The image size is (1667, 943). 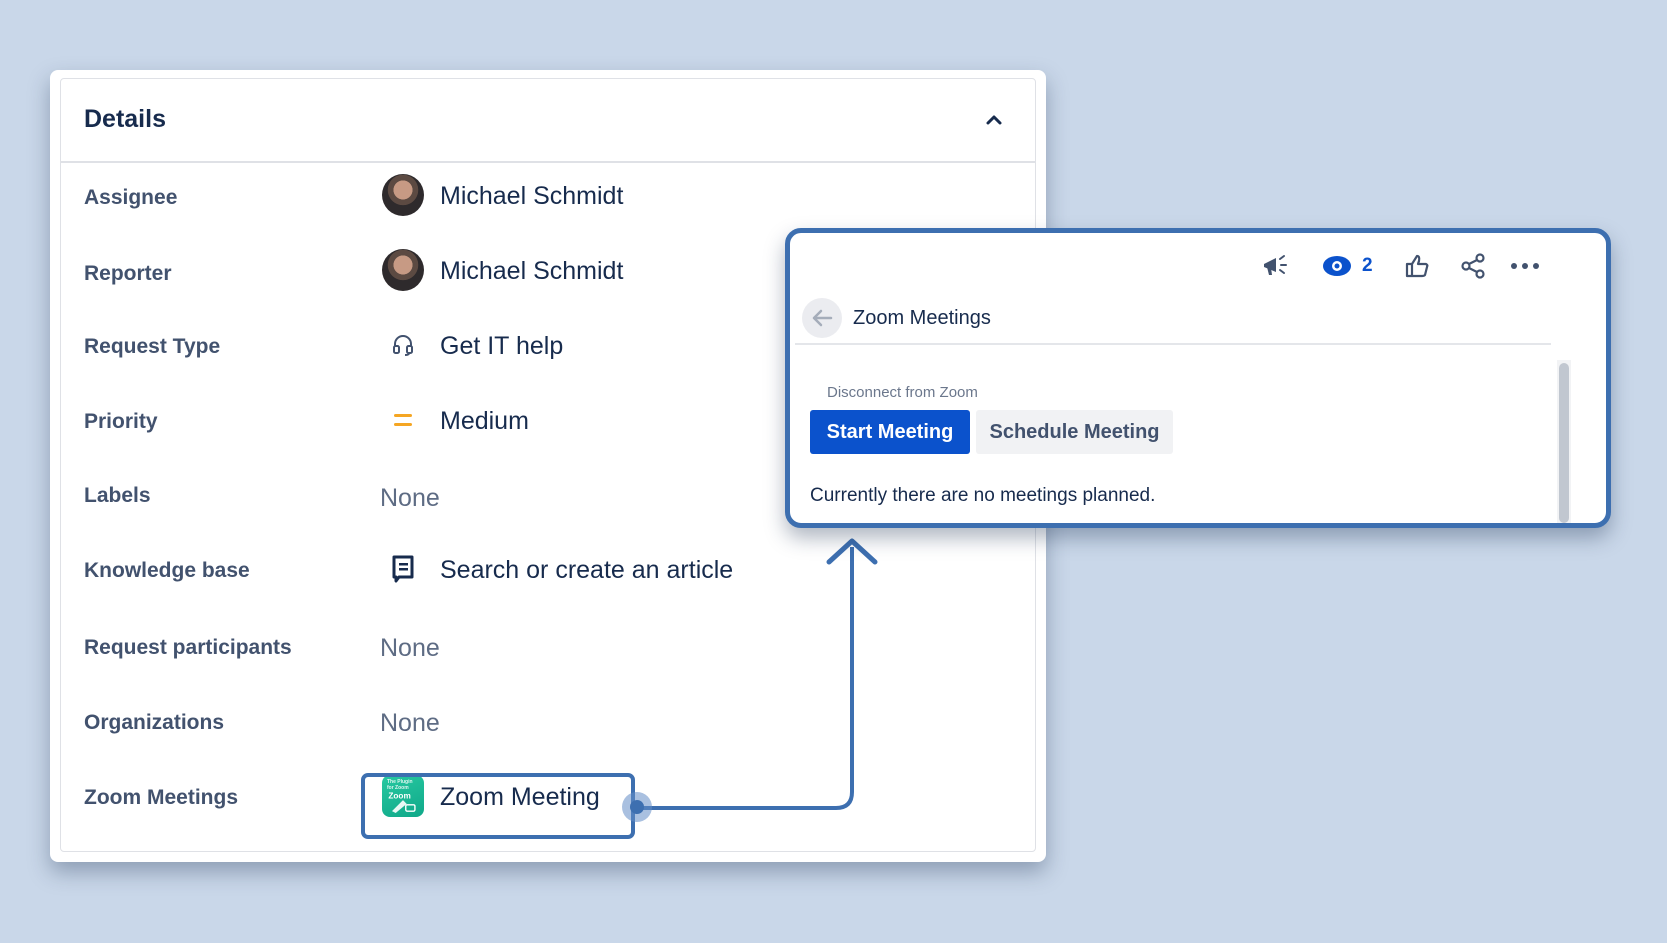 I want to click on connector-dot-center, so click(x=637, y=807).